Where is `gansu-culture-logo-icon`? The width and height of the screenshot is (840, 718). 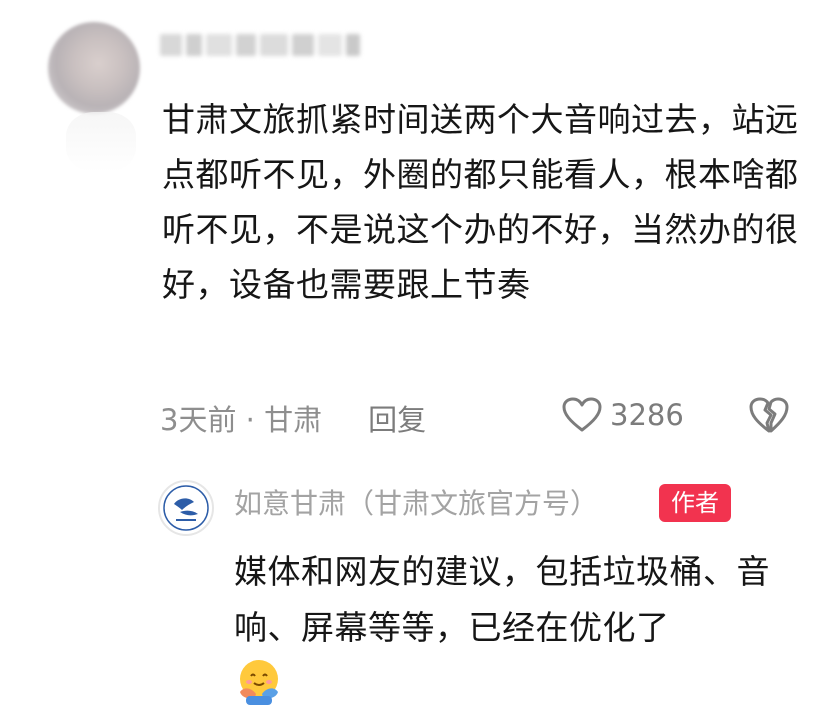
gansu-culture-logo-icon is located at coordinates (186, 508).